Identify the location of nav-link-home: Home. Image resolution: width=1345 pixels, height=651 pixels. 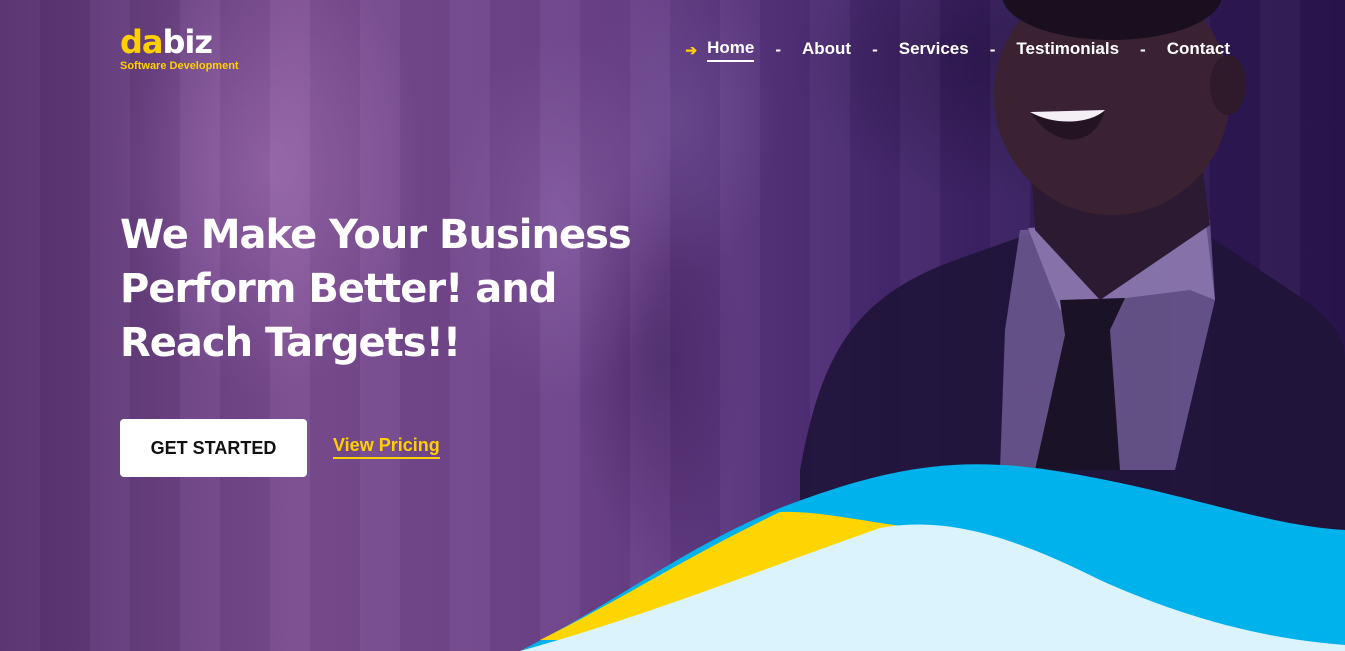
(731, 50).